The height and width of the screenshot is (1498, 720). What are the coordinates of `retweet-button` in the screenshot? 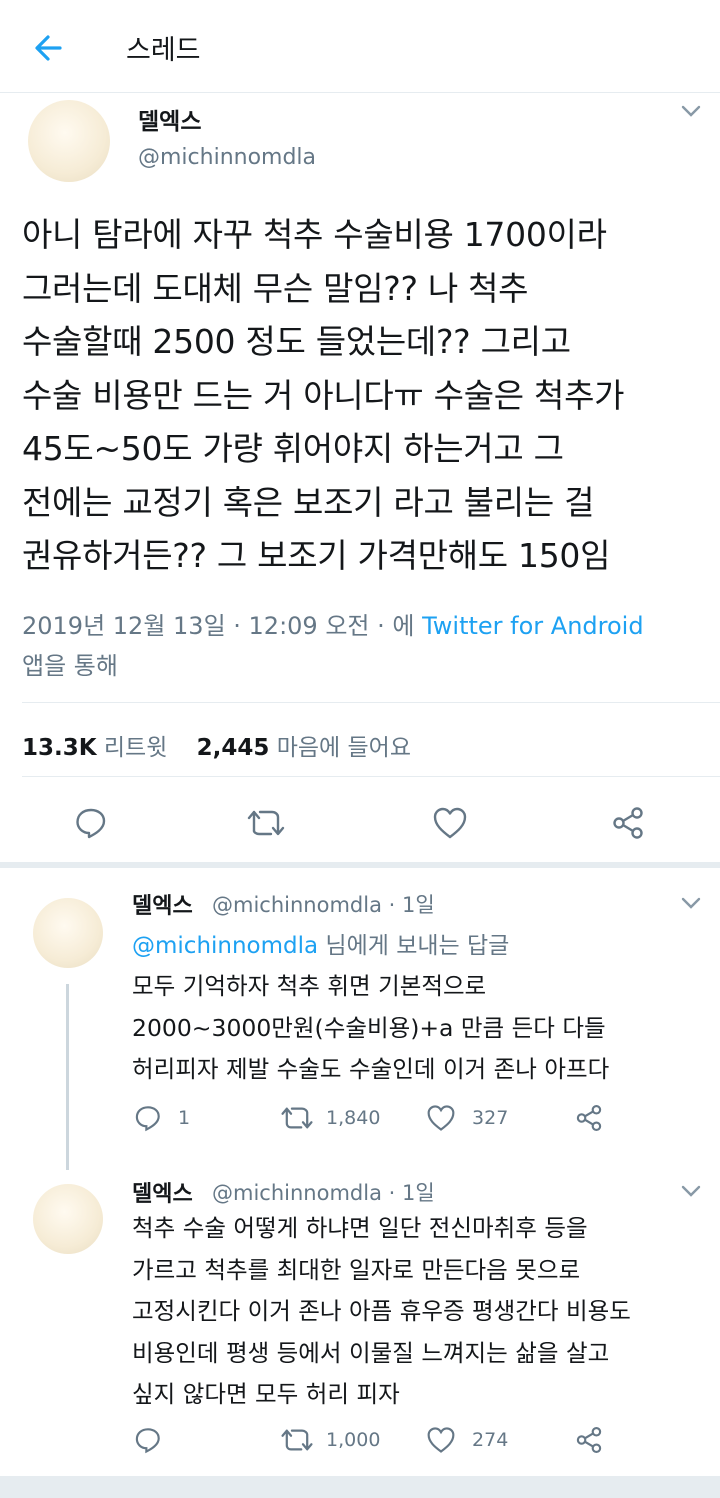 It's located at (266, 823).